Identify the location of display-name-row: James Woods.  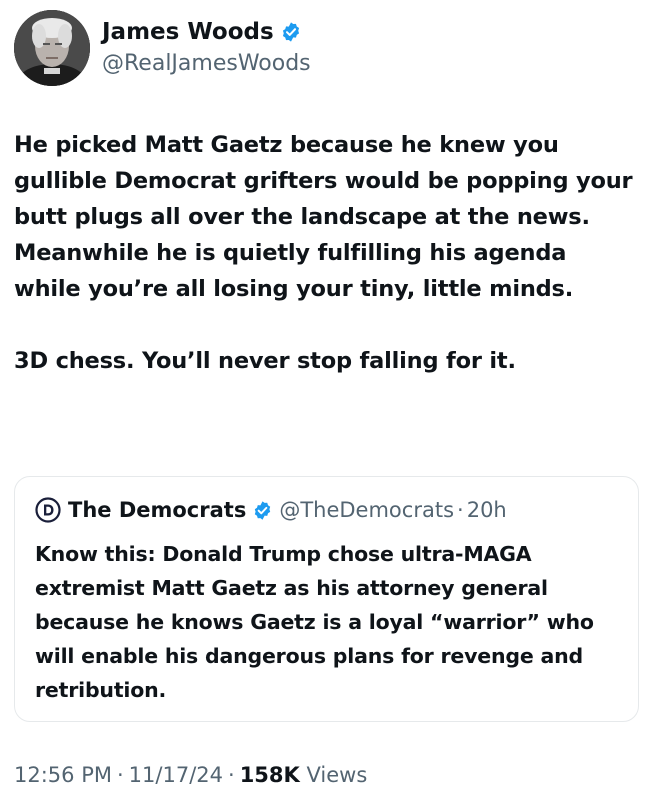
(206, 32).